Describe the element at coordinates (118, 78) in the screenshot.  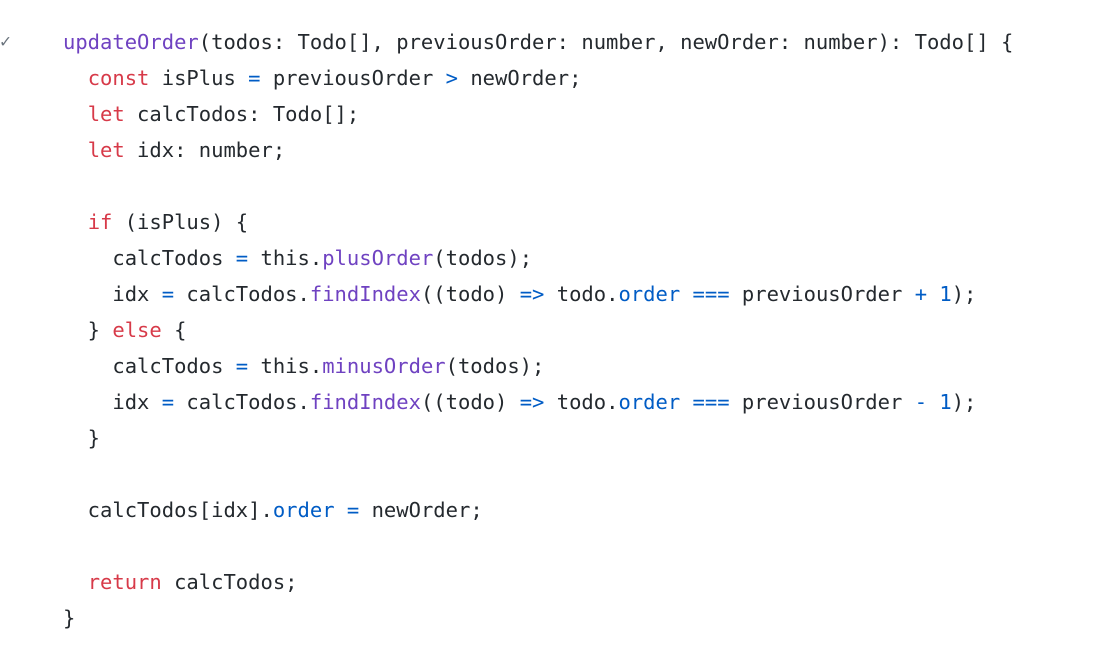
I see `keyword-token: const` at that location.